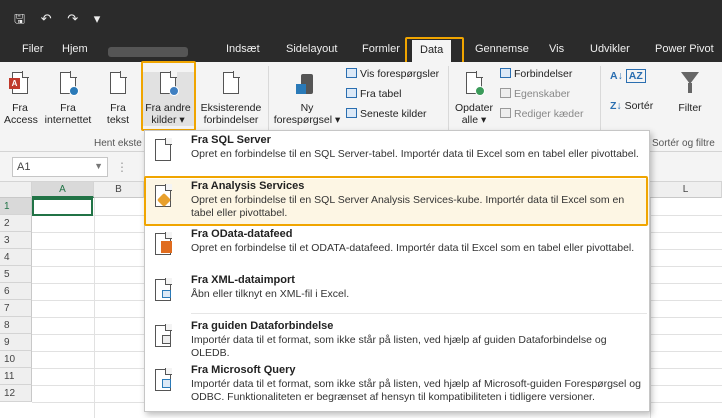 The height and width of the screenshot is (418, 722). Describe the element at coordinates (168, 96) in the screenshot. I see `other-sources-highlight` at that location.